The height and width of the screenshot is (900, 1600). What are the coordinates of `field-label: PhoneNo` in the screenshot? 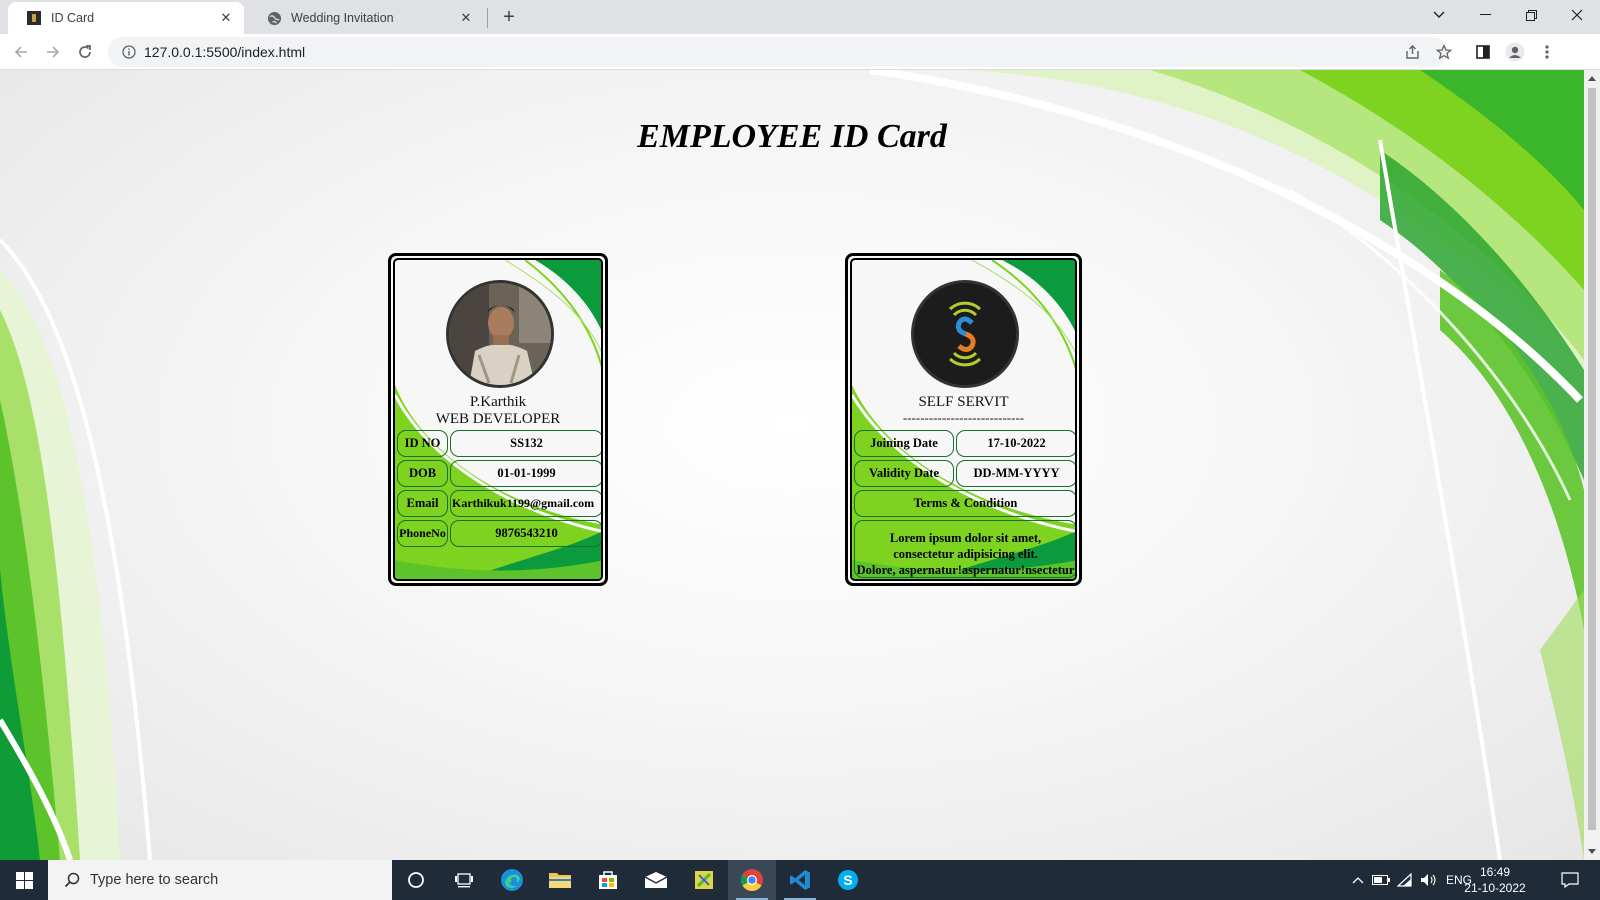 It's located at (422, 533).